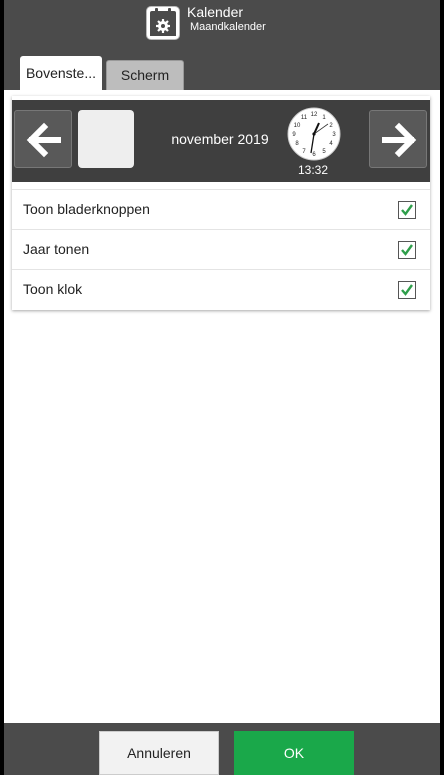  What do you see at coordinates (304, 118) in the screenshot?
I see `svg-text: 11` at bounding box center [304, 118].